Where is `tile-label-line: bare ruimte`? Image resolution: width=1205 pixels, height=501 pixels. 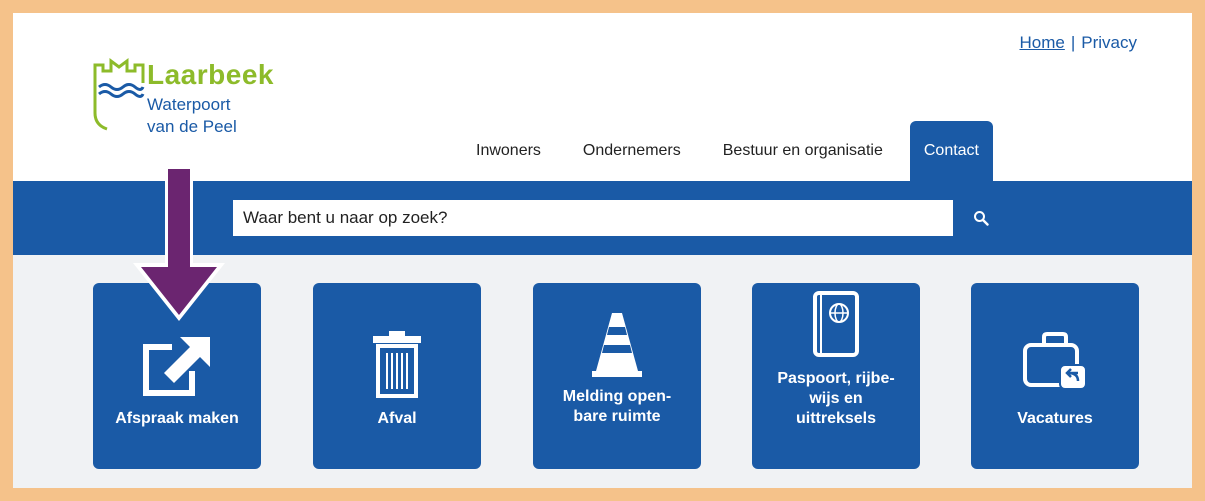 tile-label-line: bare ruimte is located at coordinates (617, 416).